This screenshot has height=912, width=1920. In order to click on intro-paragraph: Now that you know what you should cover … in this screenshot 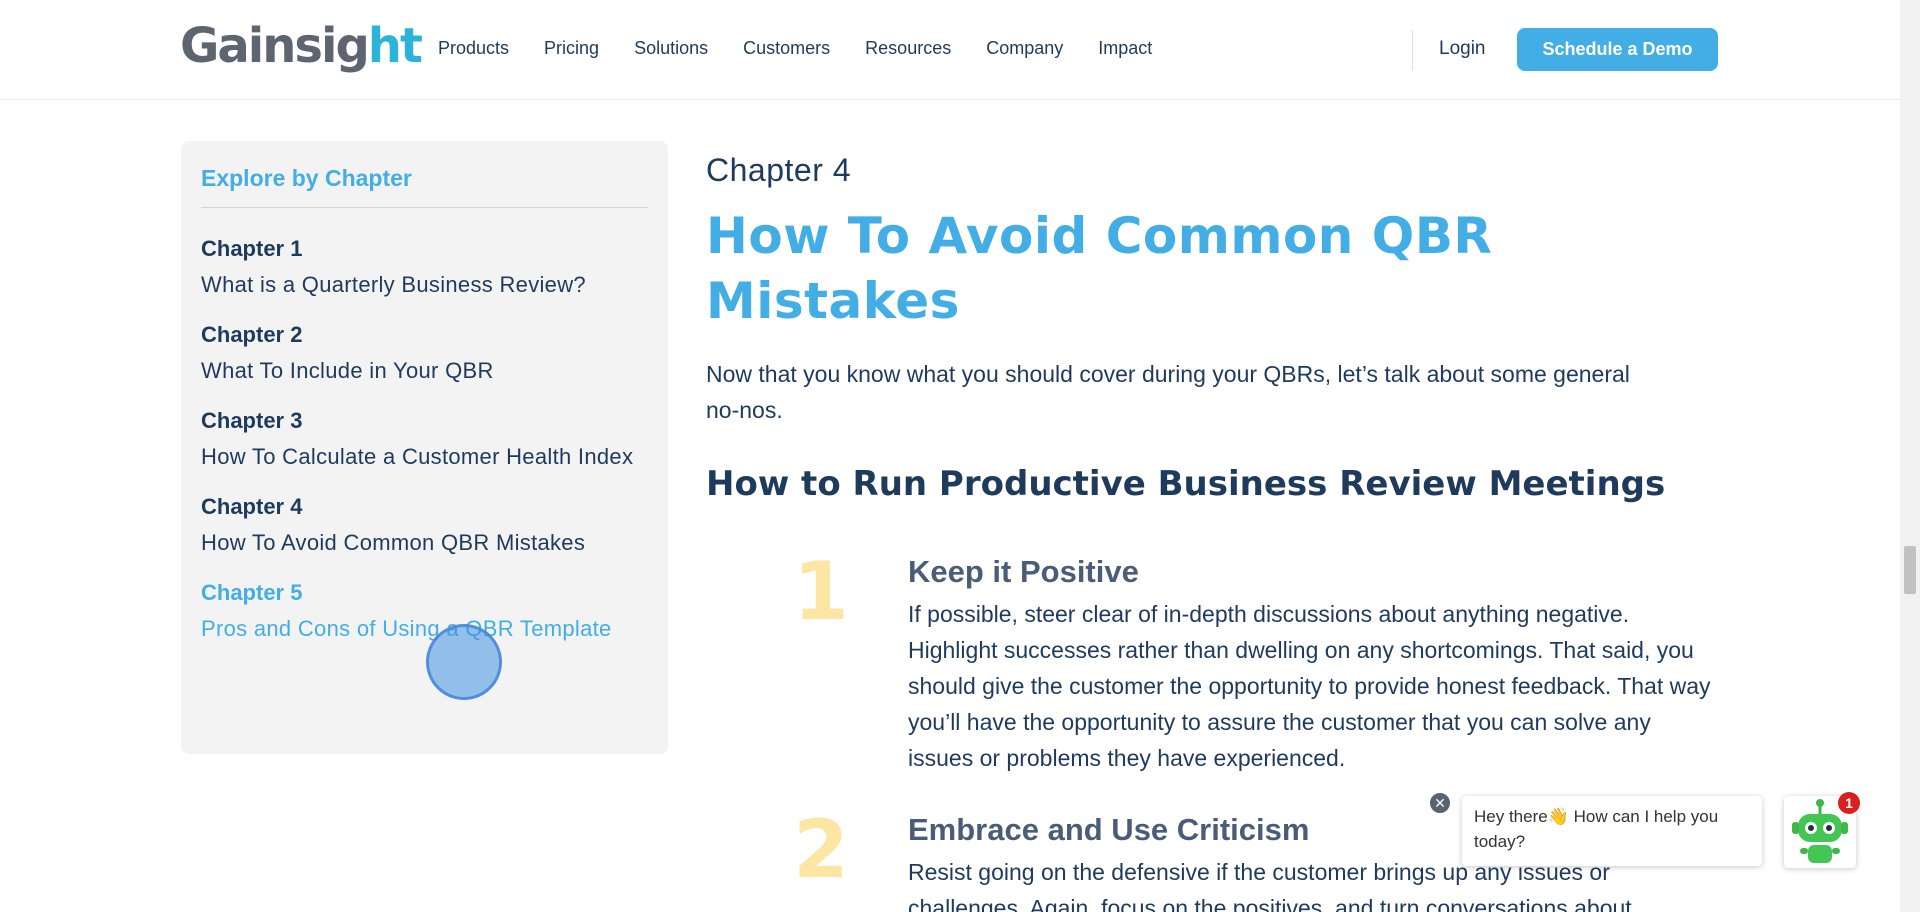, I will do `click(1168, 392)`.